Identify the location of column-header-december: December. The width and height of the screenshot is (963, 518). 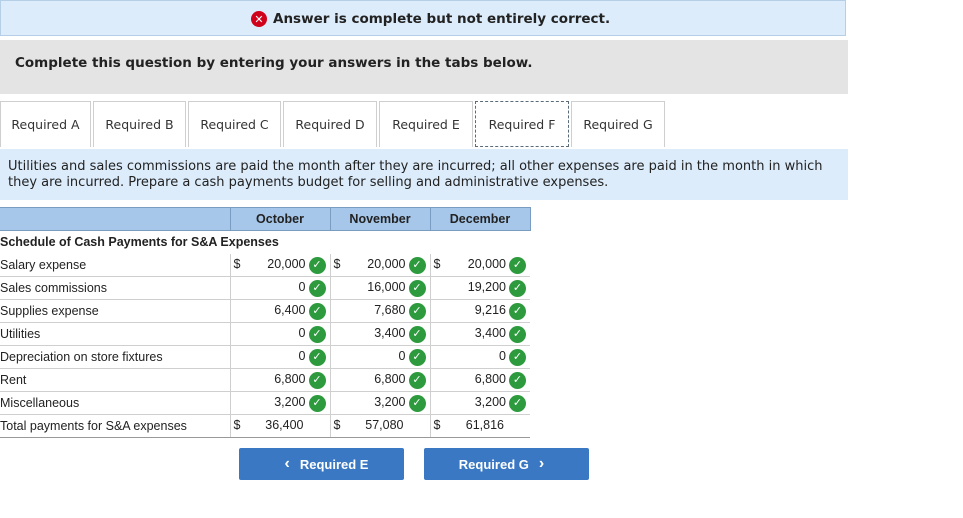
(480, 219).